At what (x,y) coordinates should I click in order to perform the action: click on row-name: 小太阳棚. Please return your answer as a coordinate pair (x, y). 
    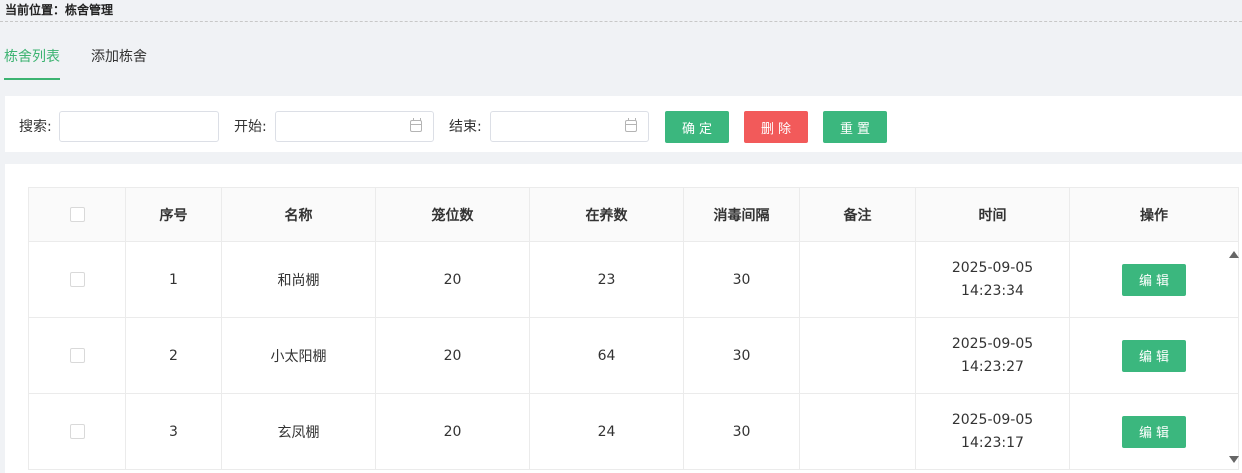
    Looking at the image, I should click on (299, 355).